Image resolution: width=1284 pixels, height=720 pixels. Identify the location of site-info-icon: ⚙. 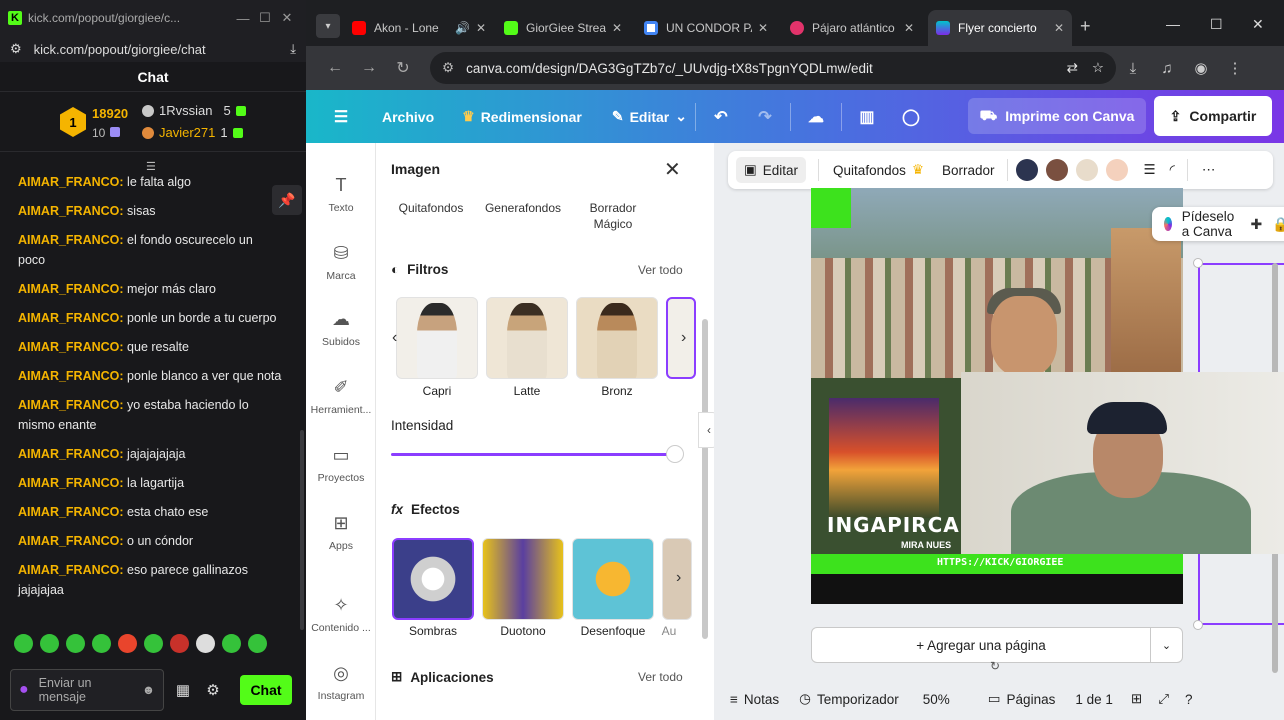
(448, 68).